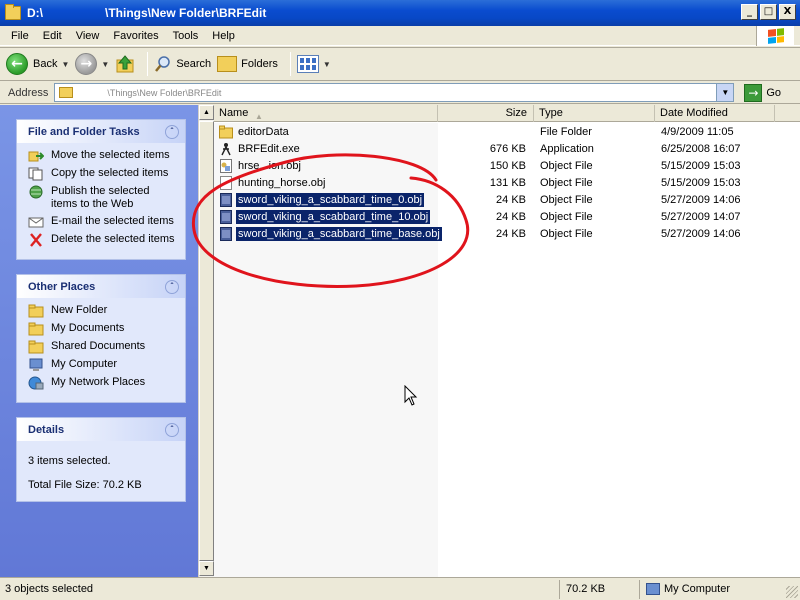 The image size is (800, 600). What do you see at coordinates (102, 156) in the screenshot?
I see `task-move: Move the selected items` at bounding box center [102, 156].